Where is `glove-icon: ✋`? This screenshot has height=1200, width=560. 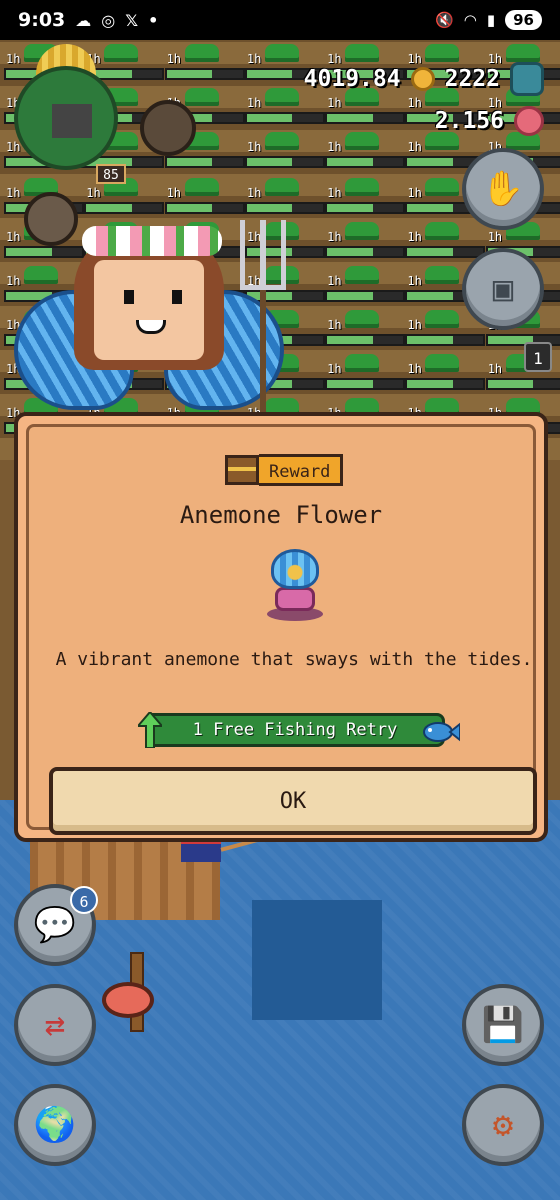
glove-icon: ✋ is located at coordinates (503, 189).